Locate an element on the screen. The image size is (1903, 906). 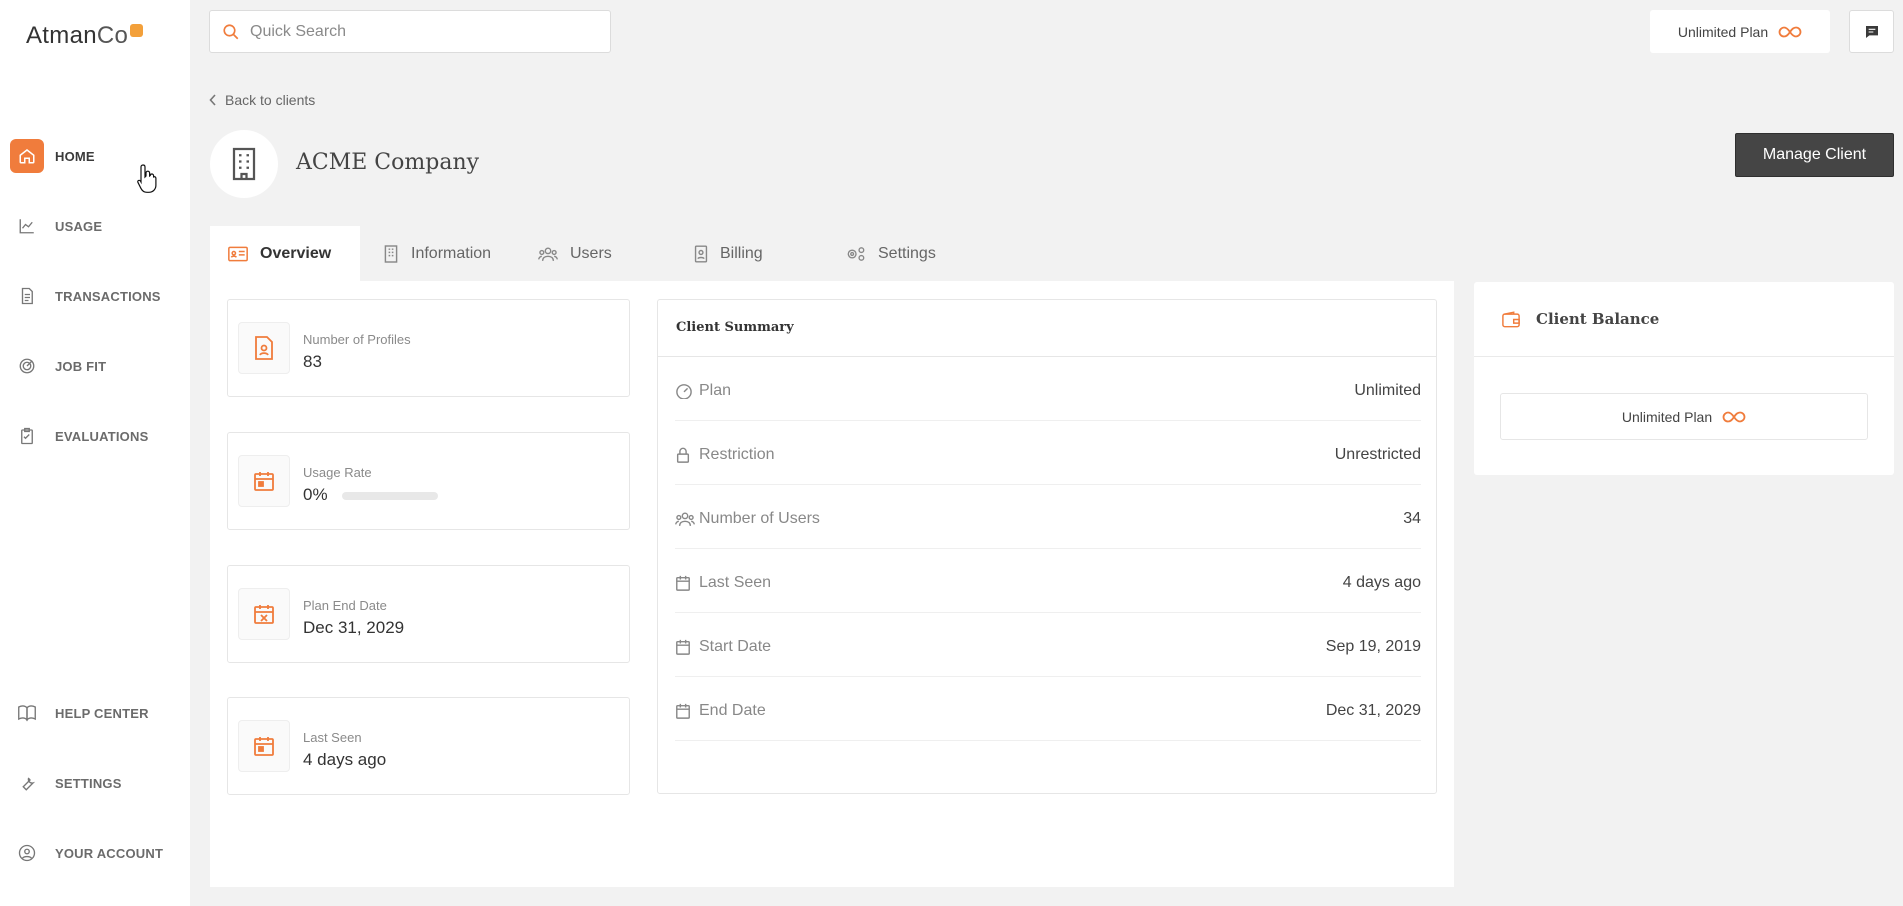
sidebar-item-label: JOB FIT is located at coordinates (81, 366).